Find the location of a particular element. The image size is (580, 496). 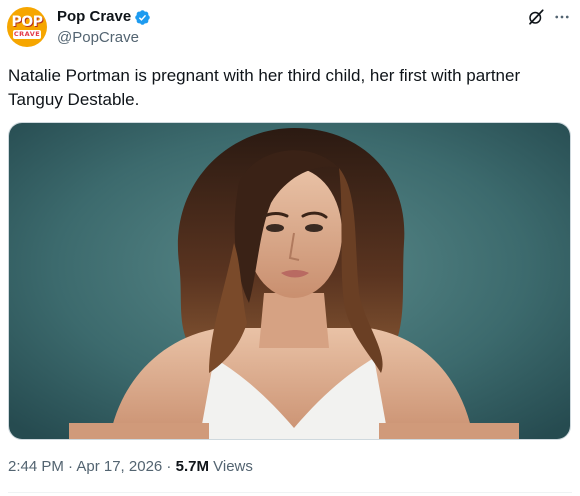

divider is located at coordinates (290, 492).